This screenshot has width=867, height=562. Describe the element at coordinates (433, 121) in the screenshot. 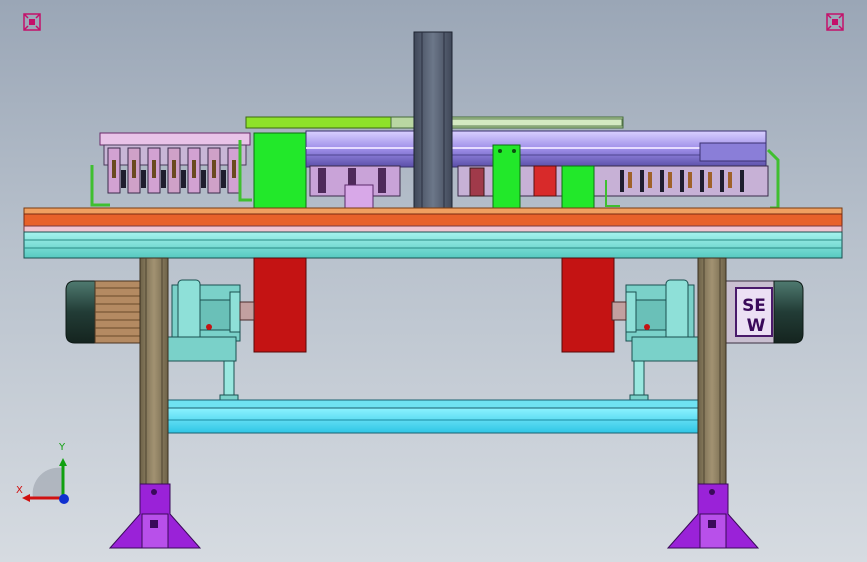

I see `vertical-column` at that location.